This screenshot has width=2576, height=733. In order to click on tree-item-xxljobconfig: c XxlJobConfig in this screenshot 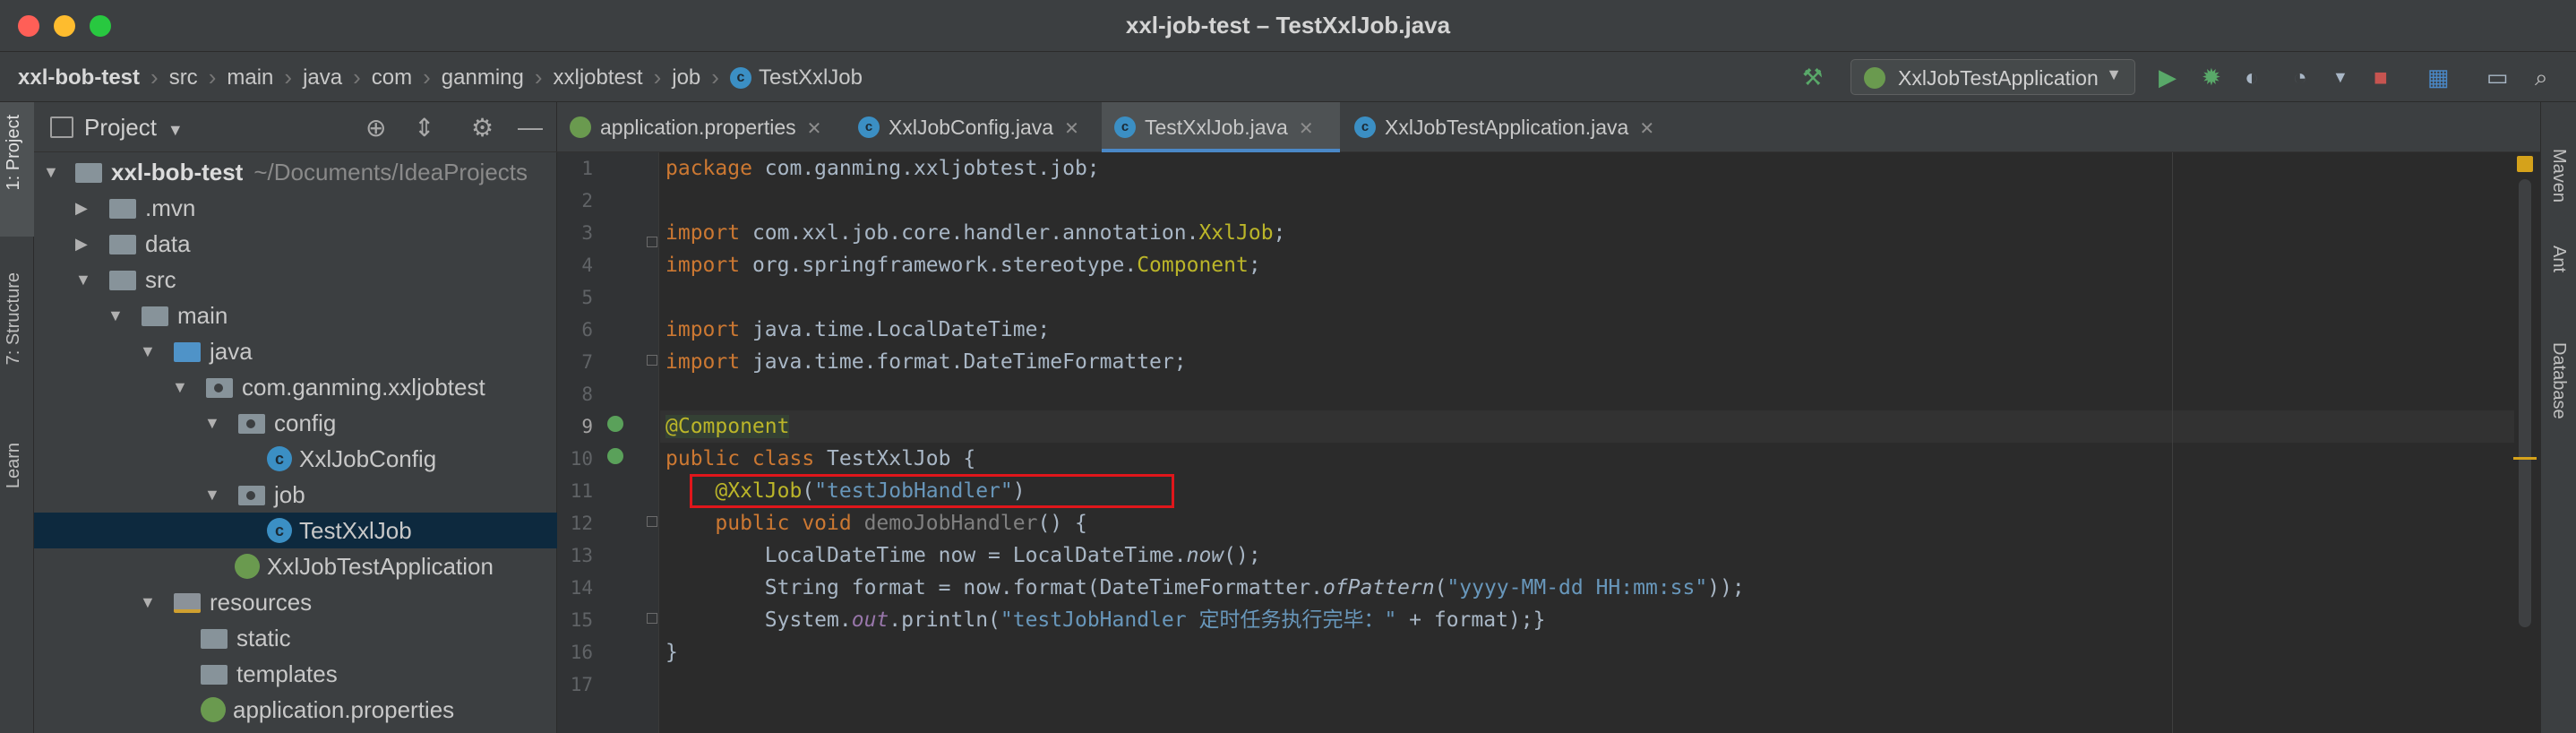, I will do `click(295, 459)`.